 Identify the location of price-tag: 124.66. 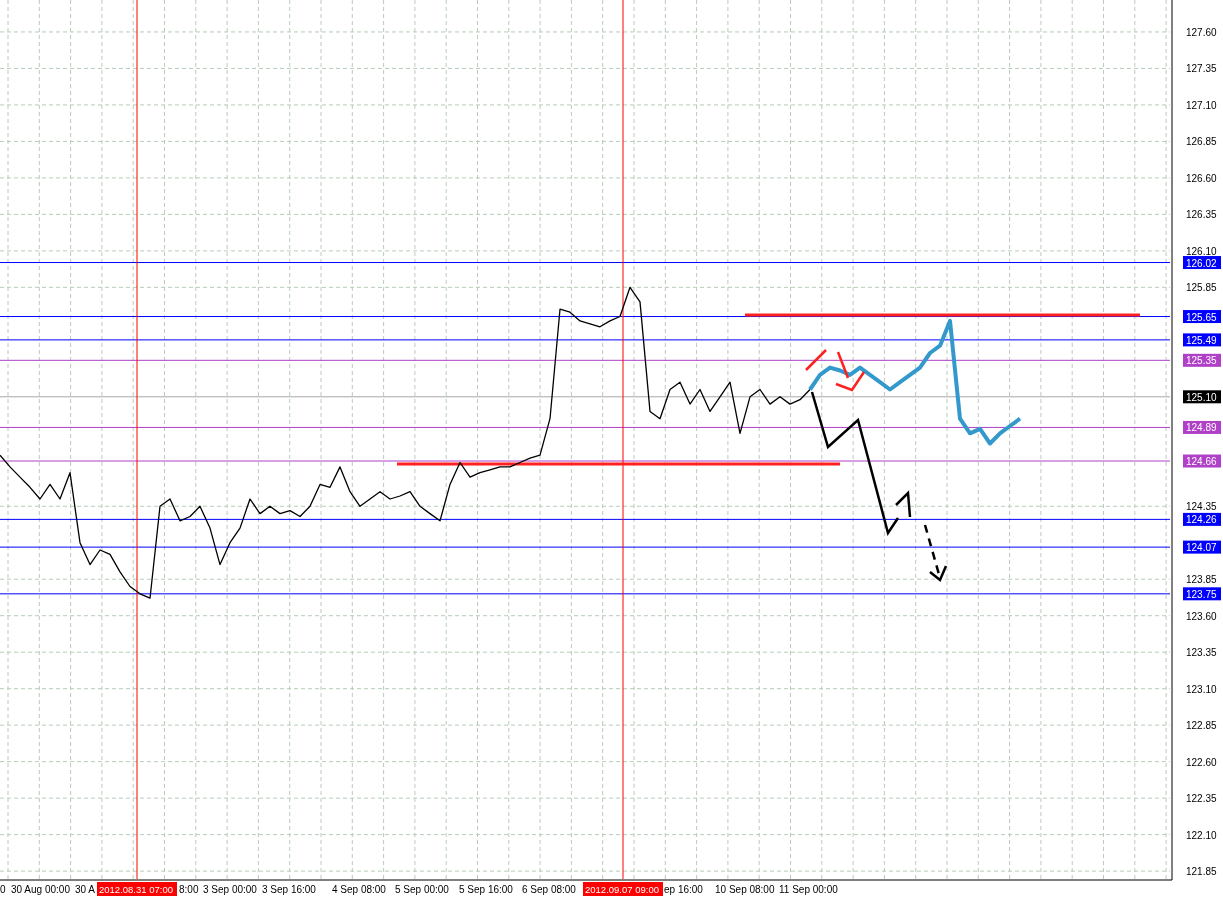
(1202, 461).